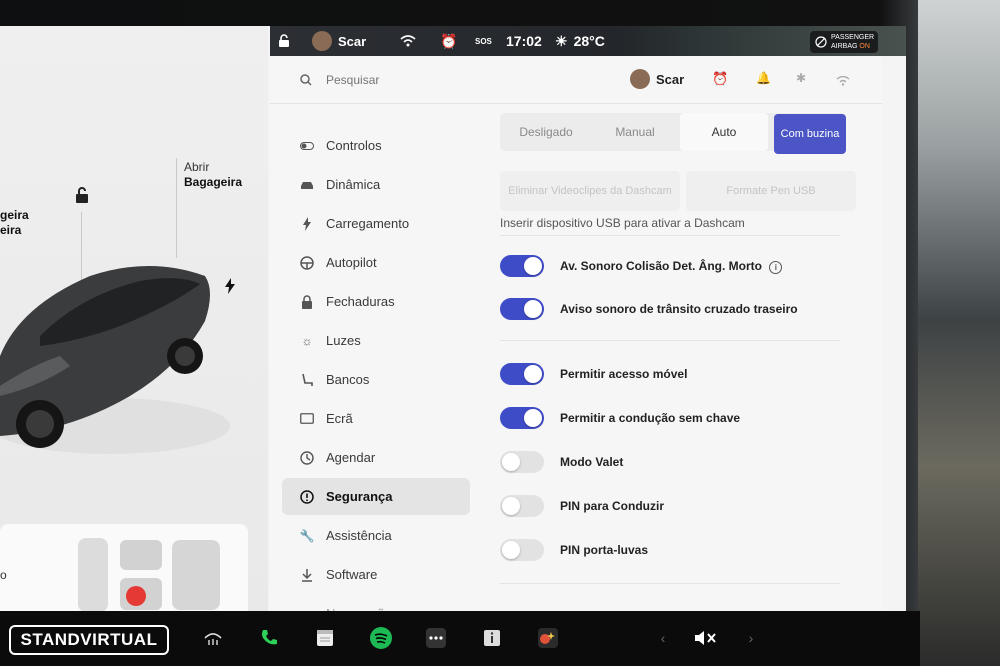 The image size is (1000, 666). I want to click on seat-icon, so click(307, 380).